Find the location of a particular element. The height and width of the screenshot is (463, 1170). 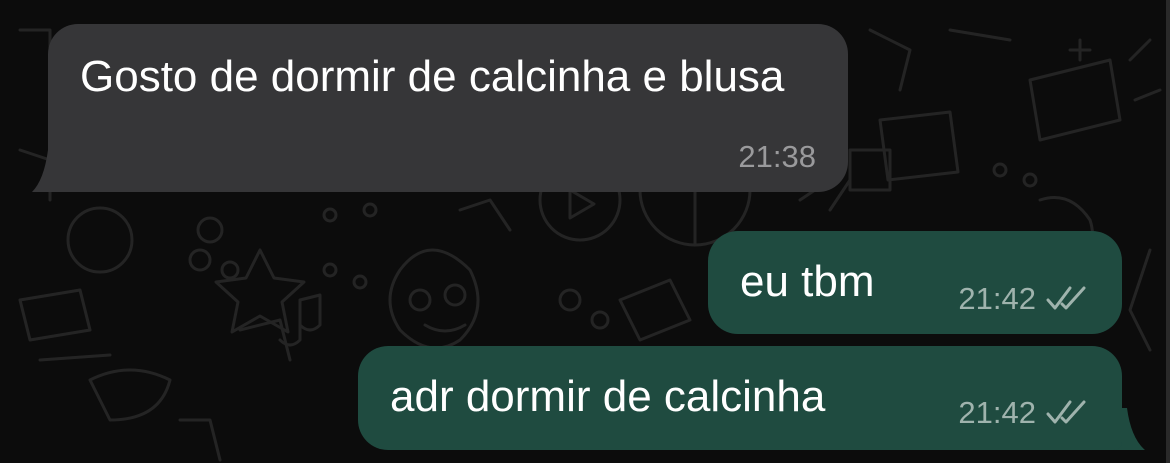

message-time: 21:38 is located at coordinates (777, 156).